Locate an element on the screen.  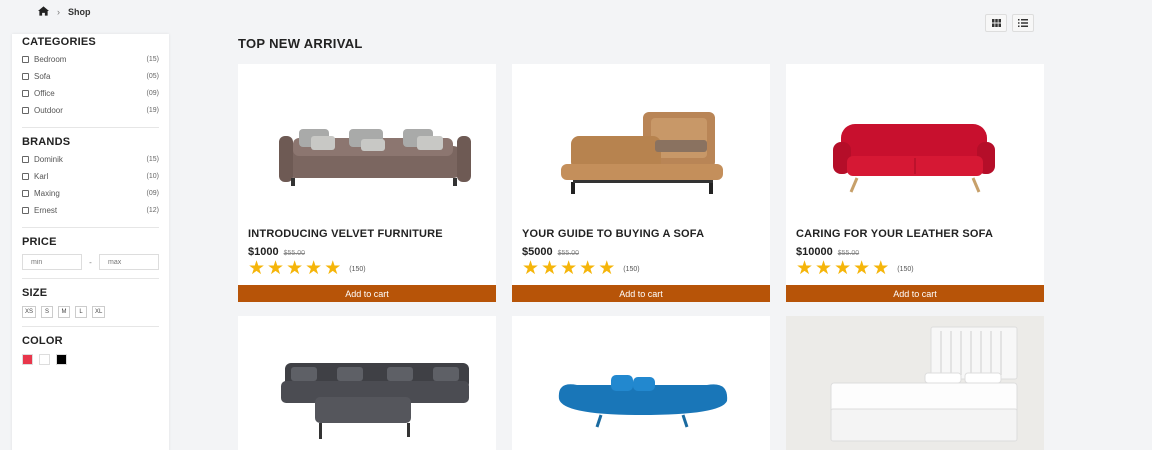
color-title: COLOR is located at coordinates (42, 341).